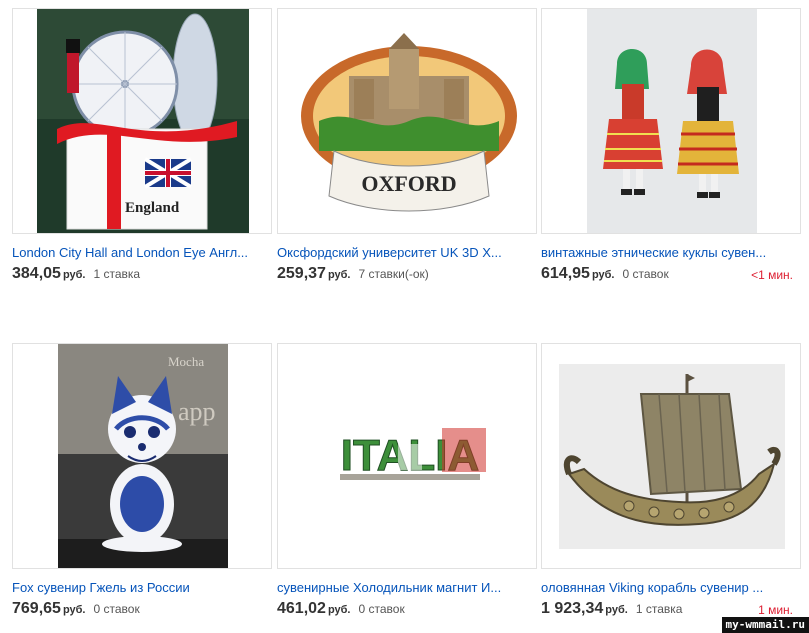 The height and width of the screenshot is (633, 809). Describe the element at coordinates (152, 208) in the screenshot. I see `image-caption: England` at that location.